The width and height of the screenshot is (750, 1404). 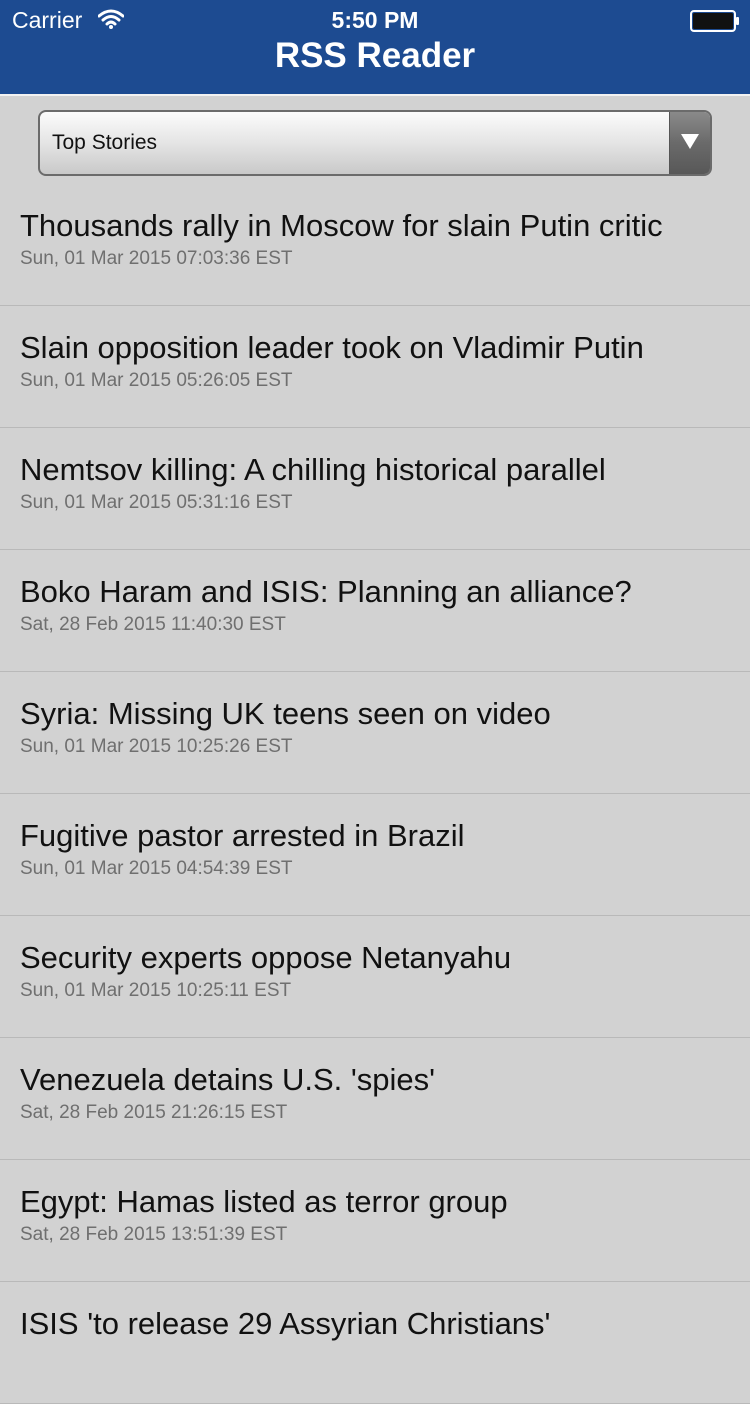 What do you see at coordinates (266, 957) in the screenshot?
I see `story-title: Security experts oppose Netanyahu` at bounding box center [266, 957].